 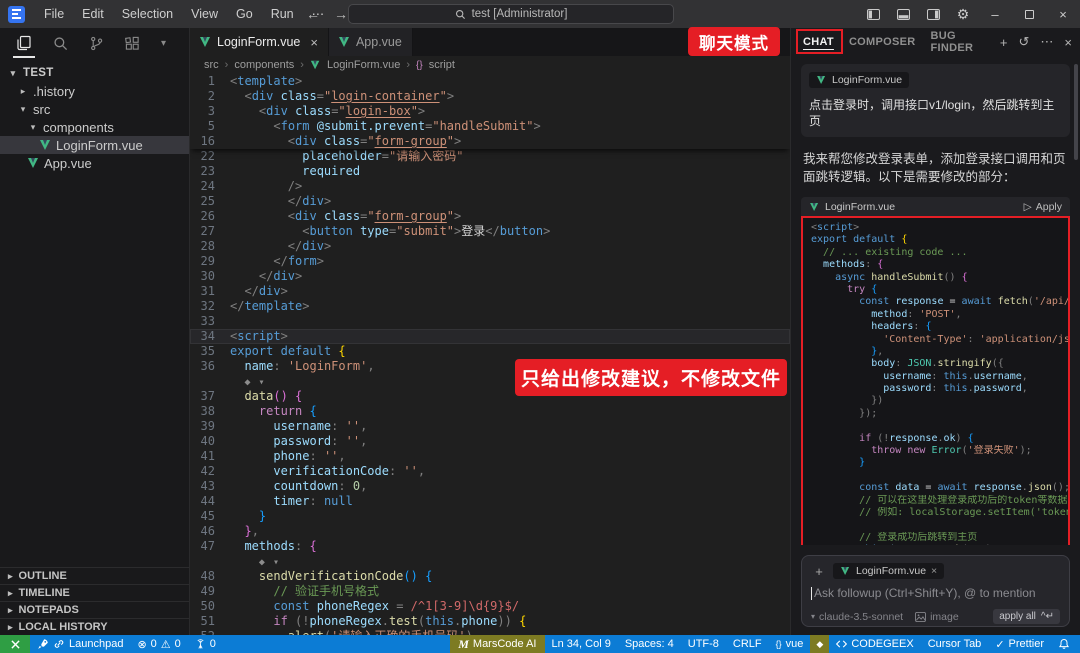 I want to click on breadcrumb-symbol: script, so click(x=442, y=65).